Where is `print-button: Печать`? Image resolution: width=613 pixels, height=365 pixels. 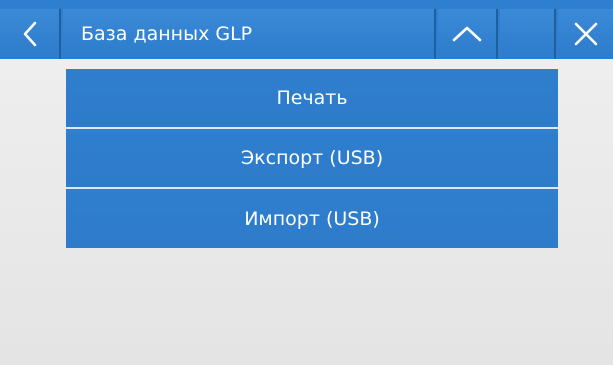
print-button: Печать is located at coordinates (312, 99).